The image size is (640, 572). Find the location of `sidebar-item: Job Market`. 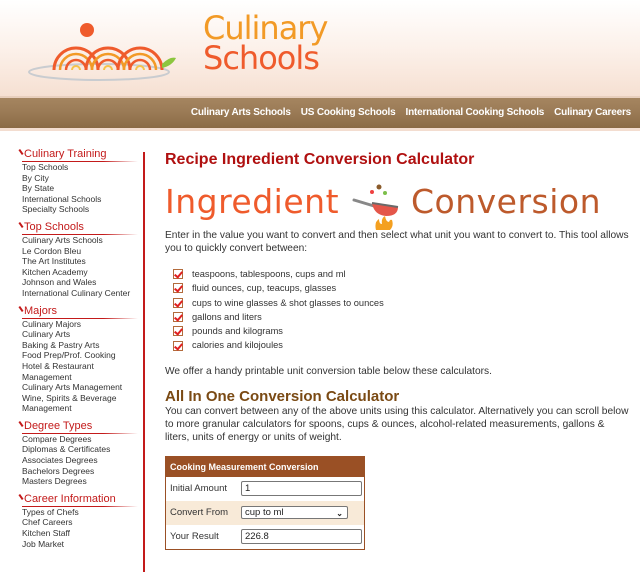

sidebar-item: Job Market is located at coordinates (82, 544).